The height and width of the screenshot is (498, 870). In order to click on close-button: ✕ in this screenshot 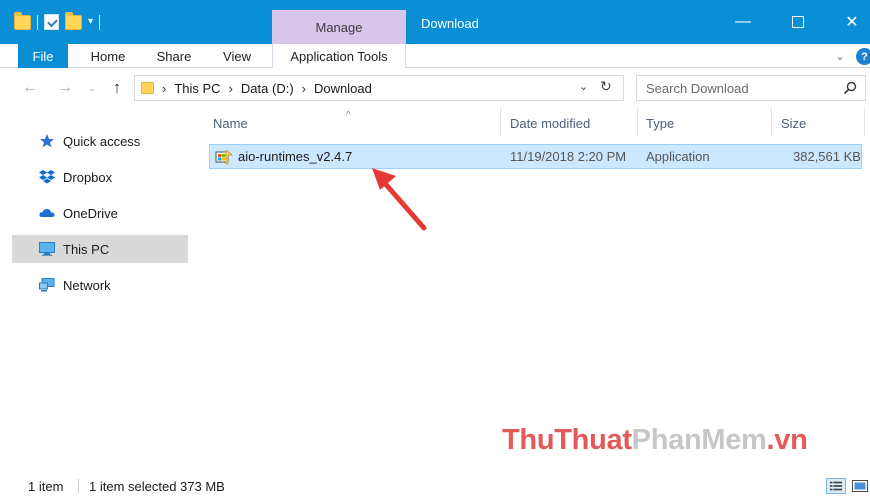, I will do `click(848, 22)`.